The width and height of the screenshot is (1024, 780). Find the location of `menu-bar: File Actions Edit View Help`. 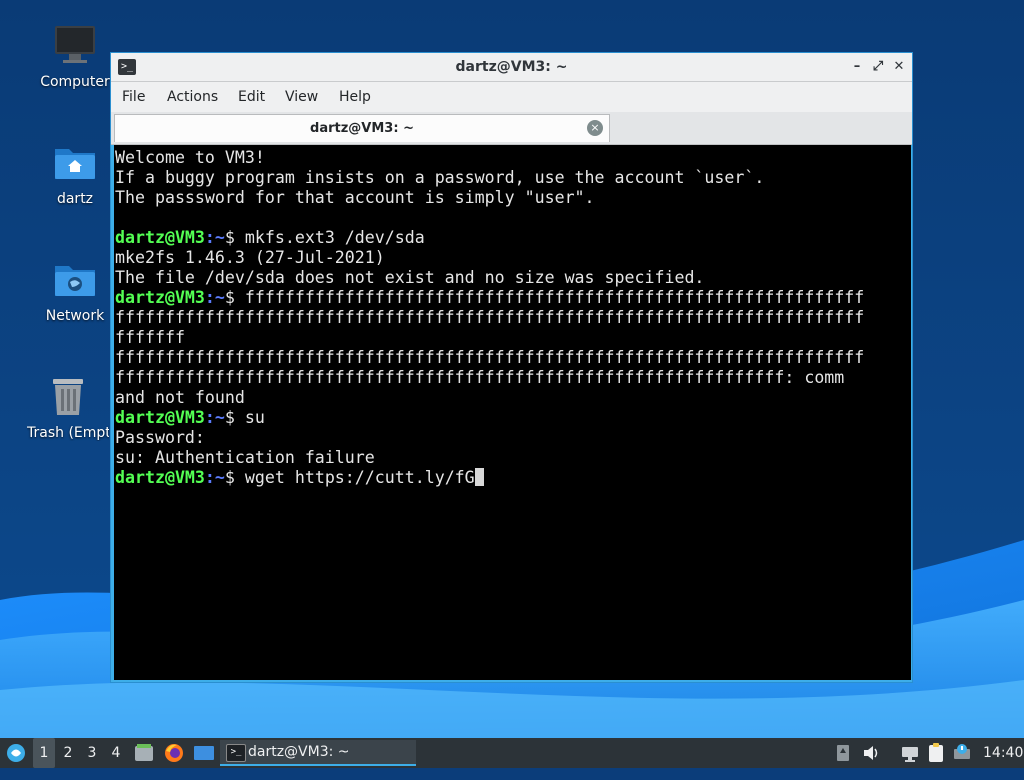

menu-bar: File Actions Edit View Help is located at coordinates (511, 97).